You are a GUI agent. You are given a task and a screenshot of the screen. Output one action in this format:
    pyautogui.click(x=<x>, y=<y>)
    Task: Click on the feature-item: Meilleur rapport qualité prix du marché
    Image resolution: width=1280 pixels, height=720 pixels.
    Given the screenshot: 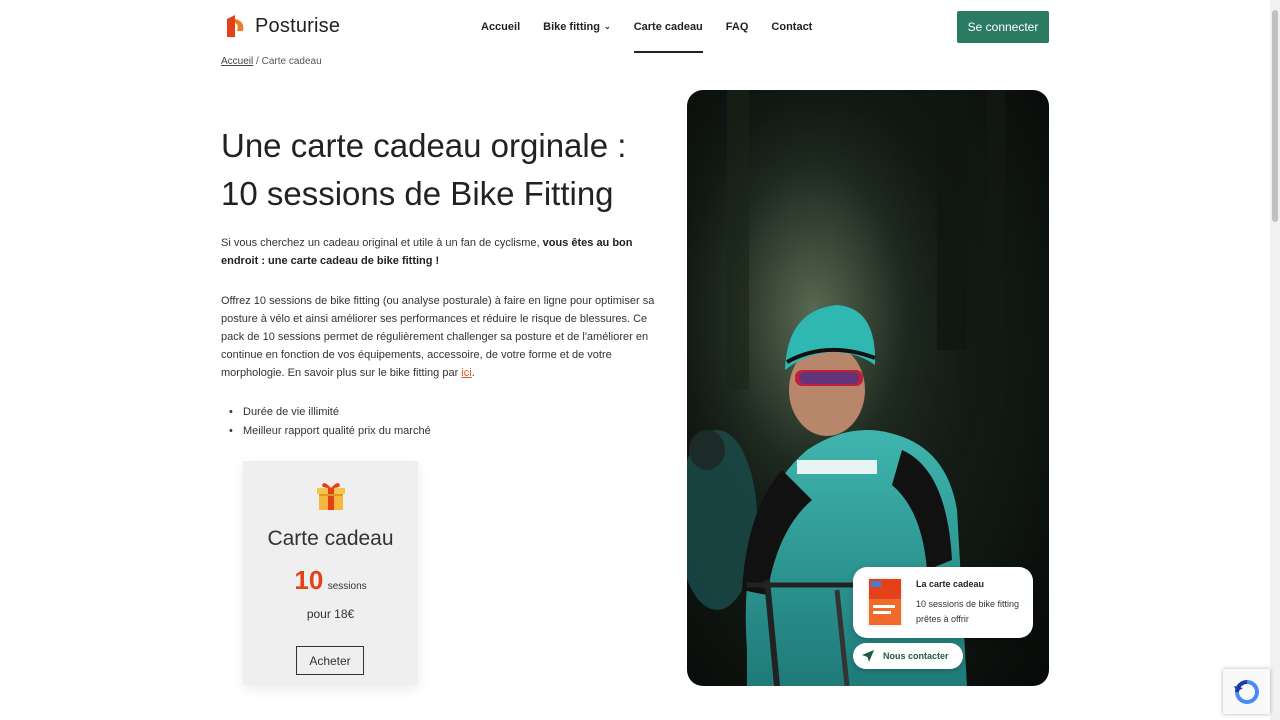 What is the action you would take?
    pyautogui.click(x=330, y=431)
    